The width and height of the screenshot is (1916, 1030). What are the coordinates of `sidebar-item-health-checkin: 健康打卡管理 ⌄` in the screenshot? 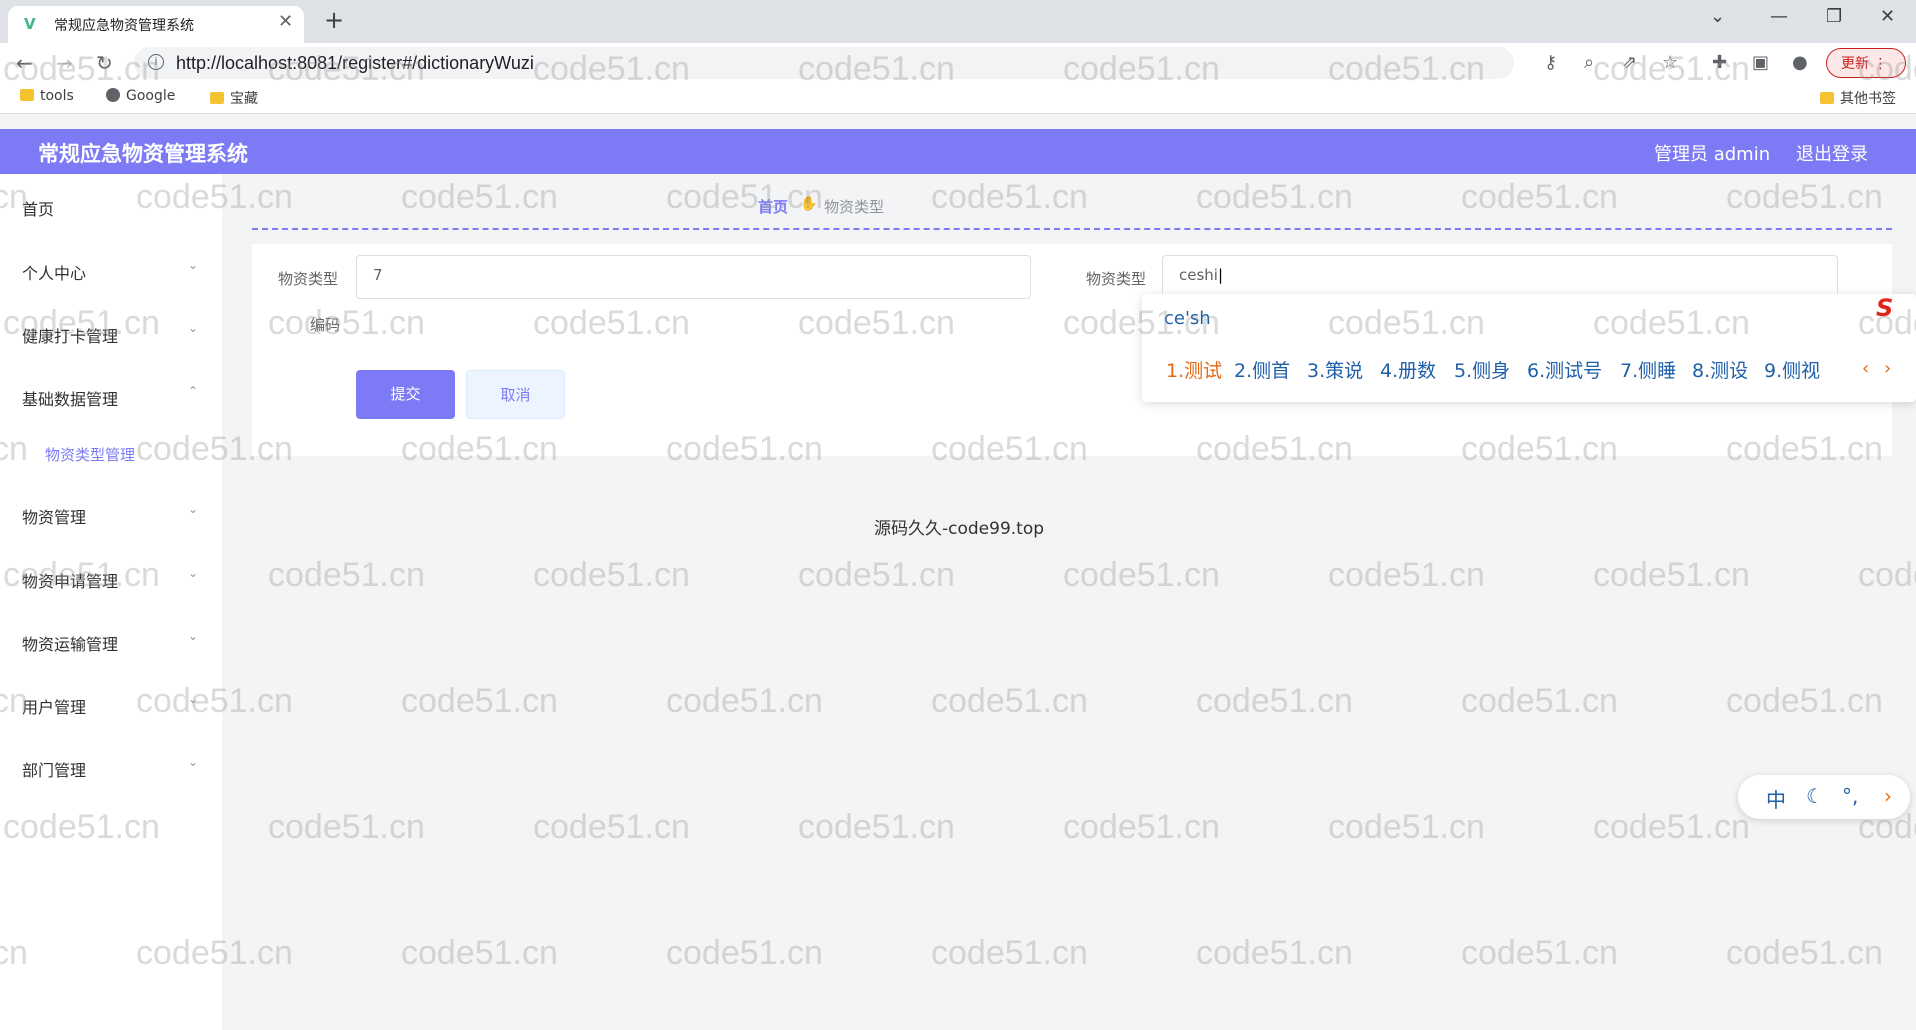 It's located at (111, 333).